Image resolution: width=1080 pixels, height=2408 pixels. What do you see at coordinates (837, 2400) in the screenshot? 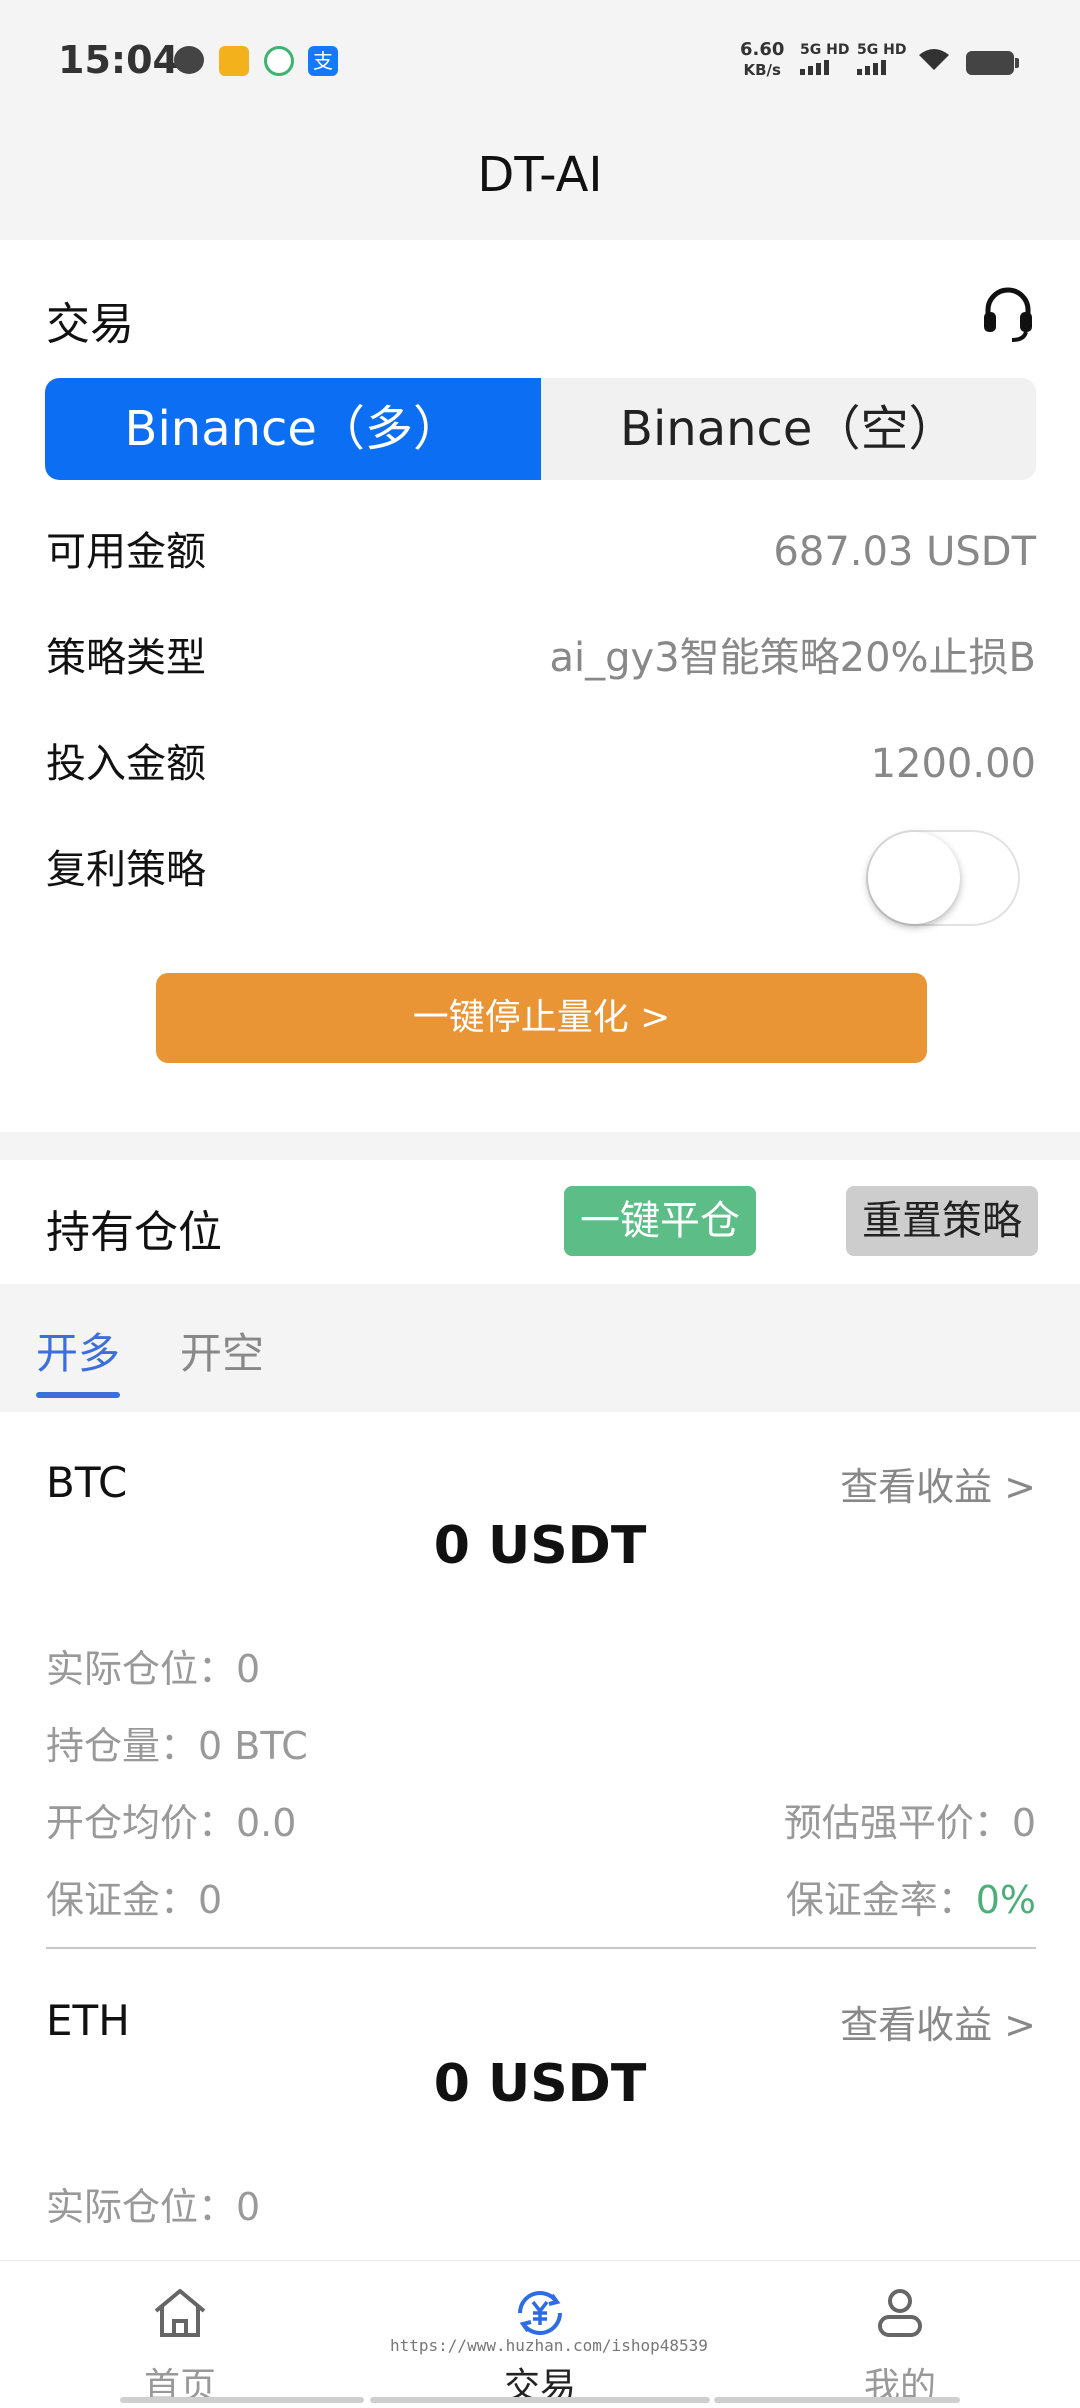
I see `nav-line-right` at bounding box center [837, 2400].